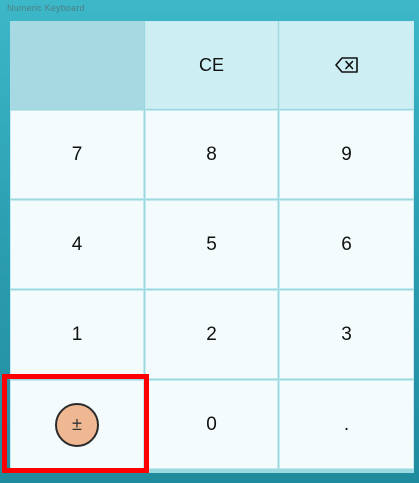  I want to click on clear-entry-label: CE, so click(211, 64).